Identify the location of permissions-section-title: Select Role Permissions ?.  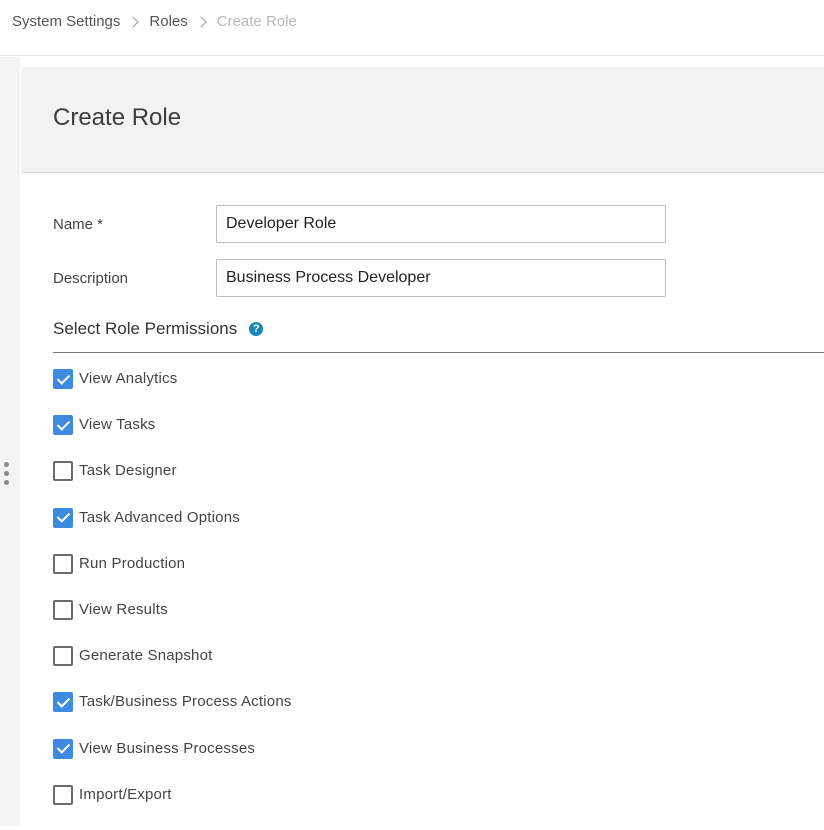
(158, 329).